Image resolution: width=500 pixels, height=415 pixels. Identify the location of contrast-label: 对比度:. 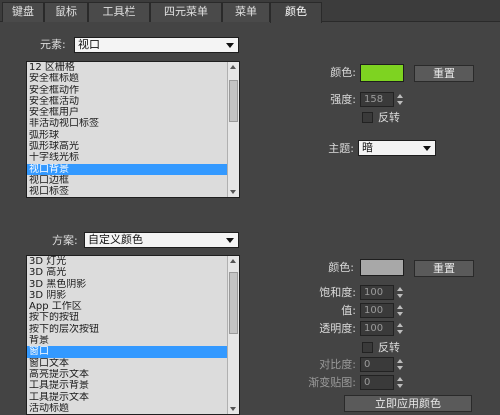
(337, 364).